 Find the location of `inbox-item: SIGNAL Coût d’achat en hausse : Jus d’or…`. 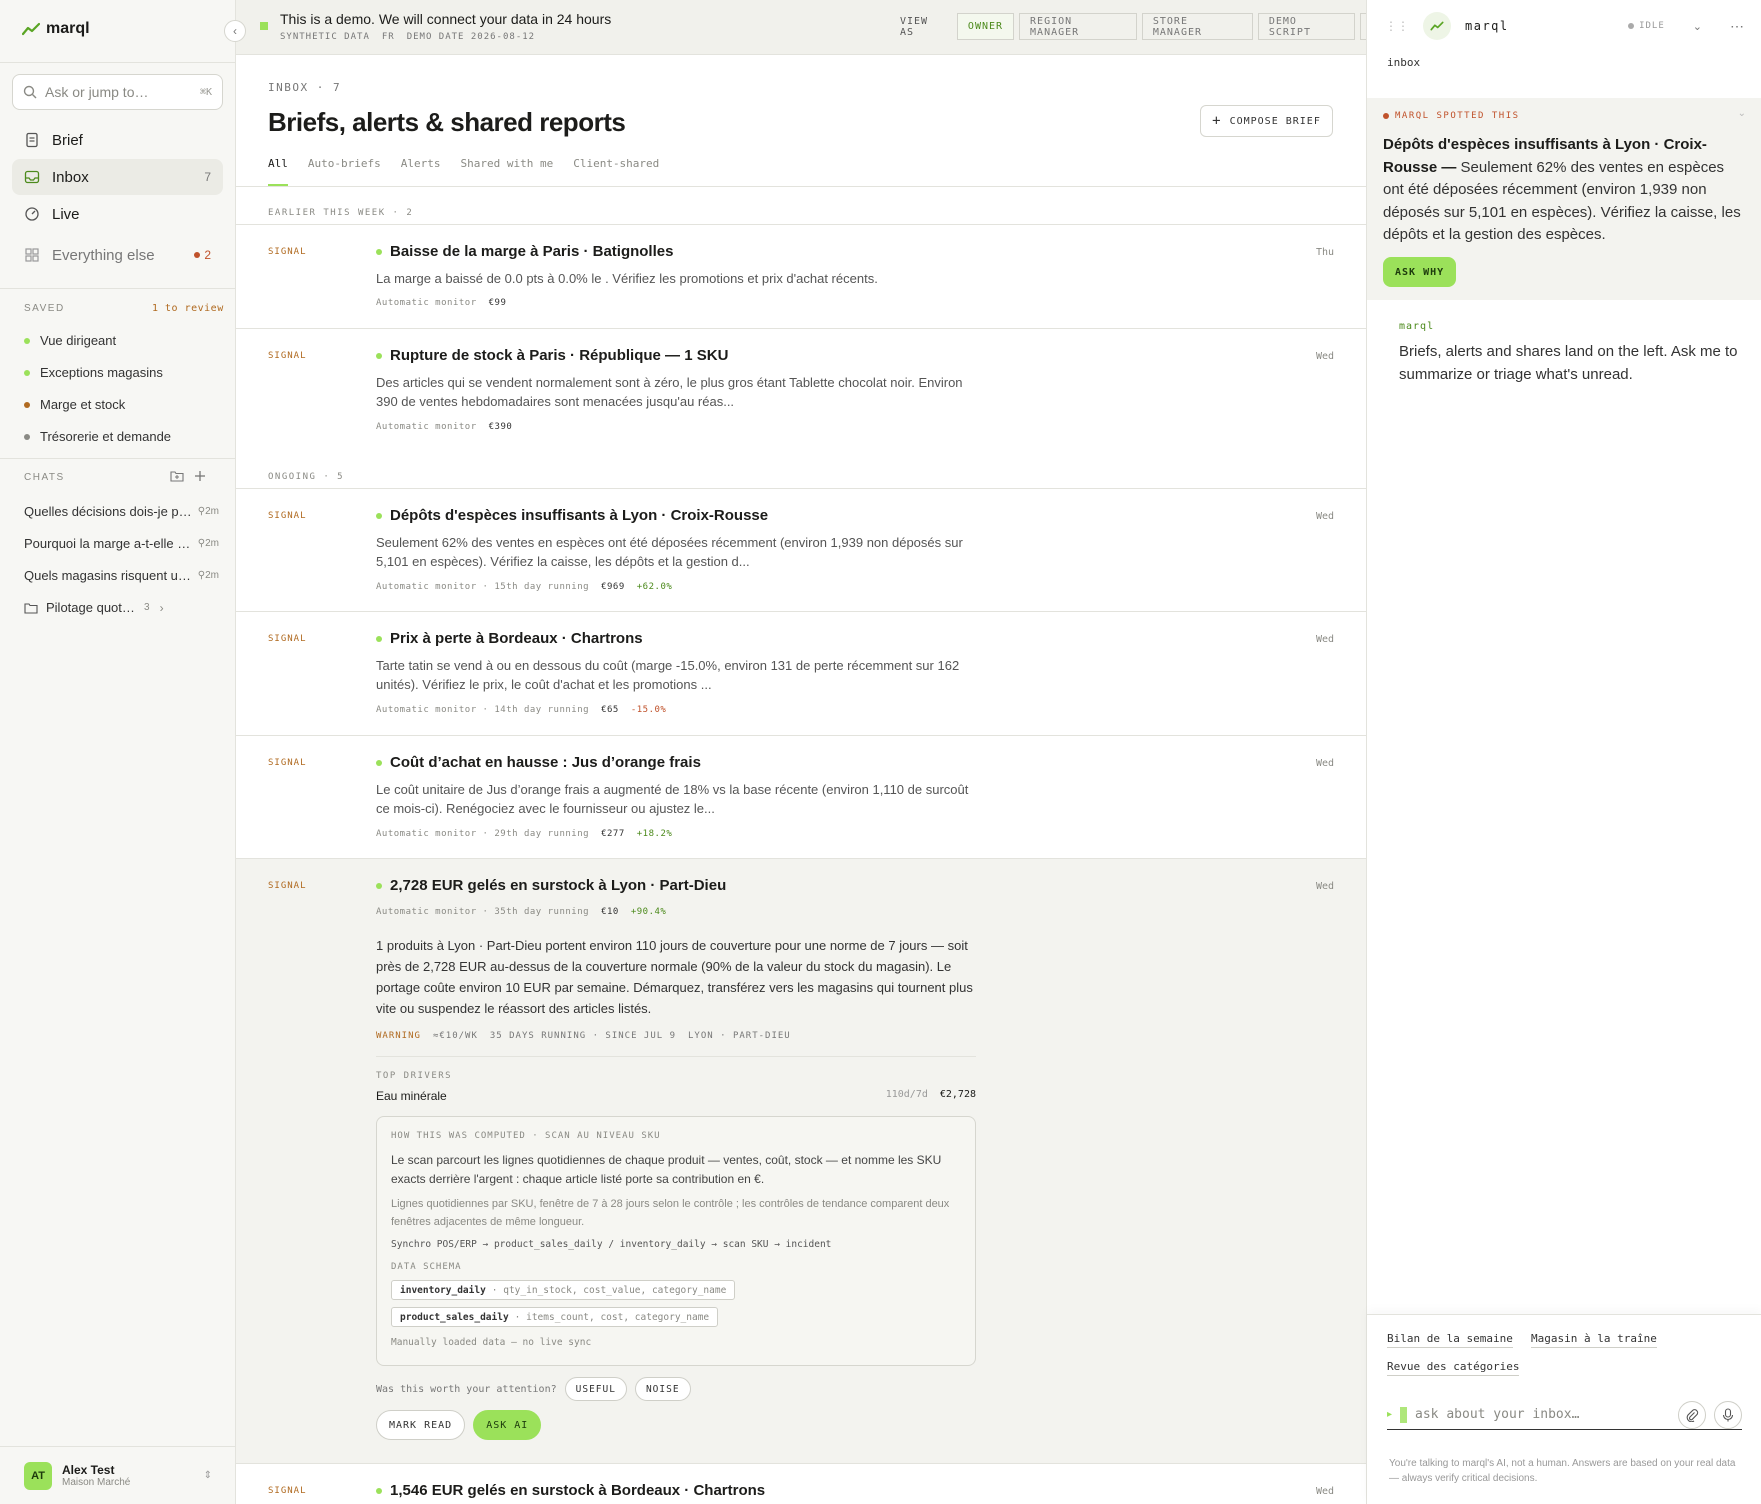

inbox-item: SIGNAL Coût d’achat en hausse : Jus d’or… is located at coordinates (801, 796).